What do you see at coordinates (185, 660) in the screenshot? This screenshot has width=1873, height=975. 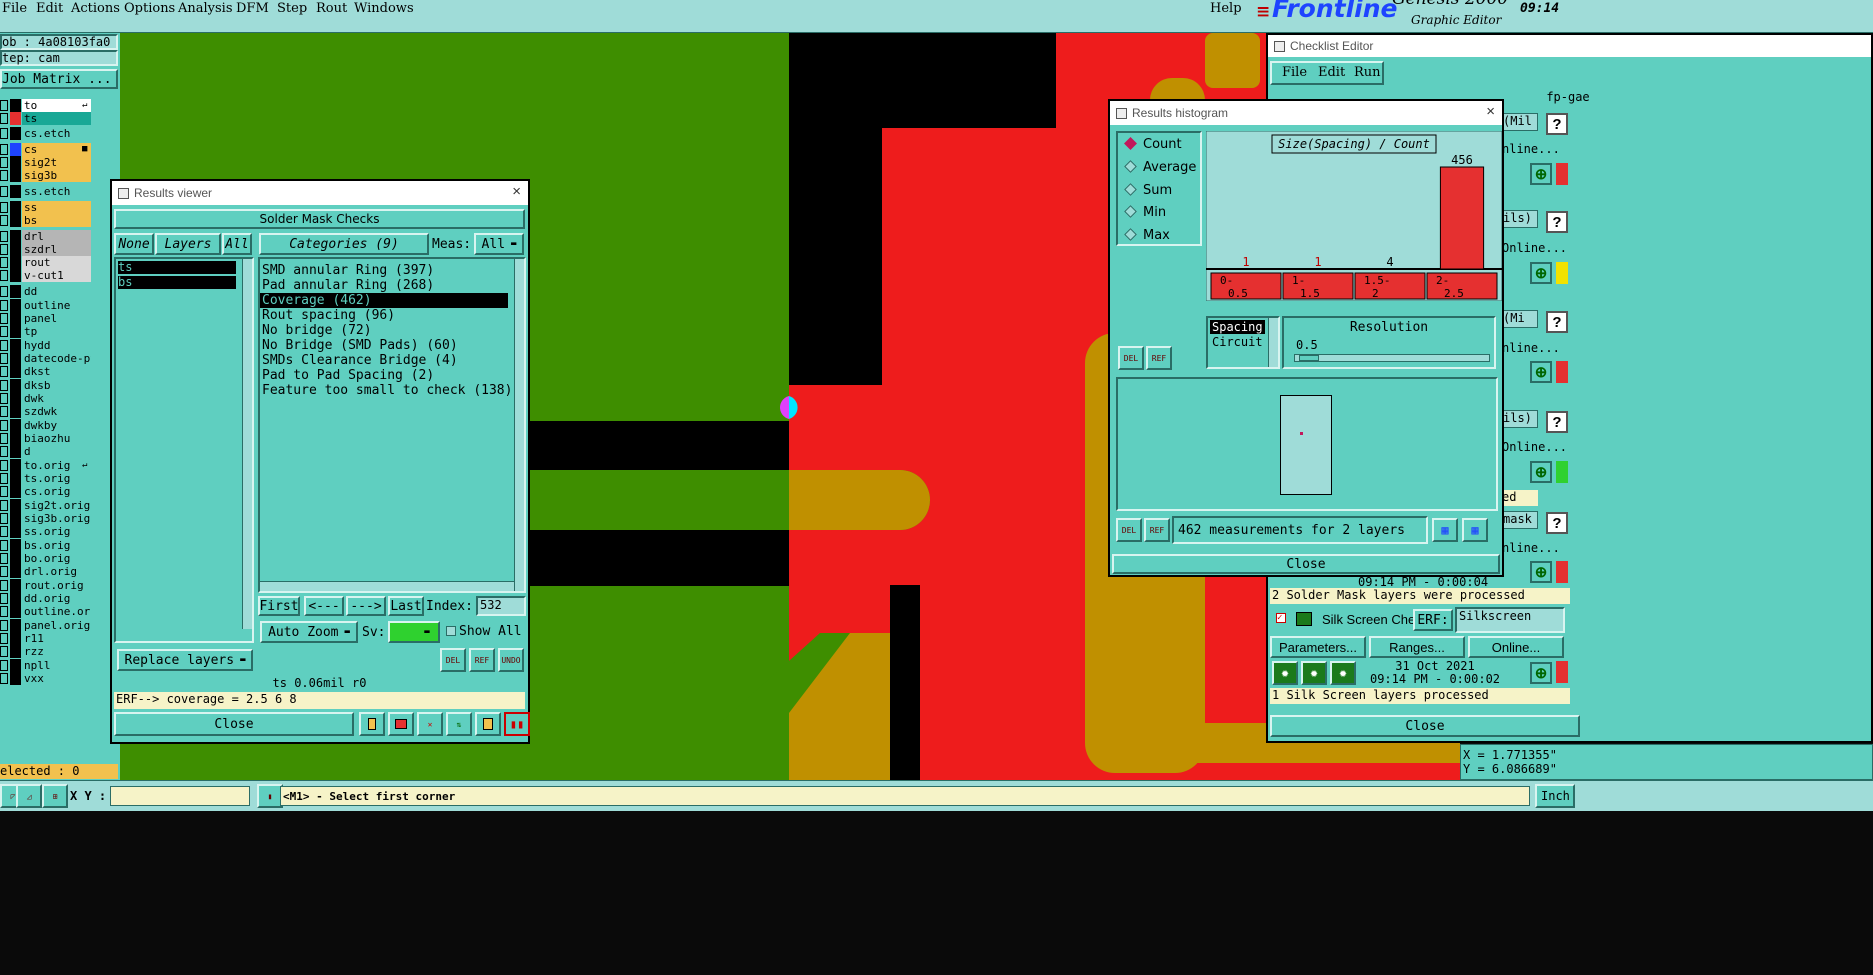 I see `replace-layers-select: Replace layers ▬` at bounding box center [185, 660].